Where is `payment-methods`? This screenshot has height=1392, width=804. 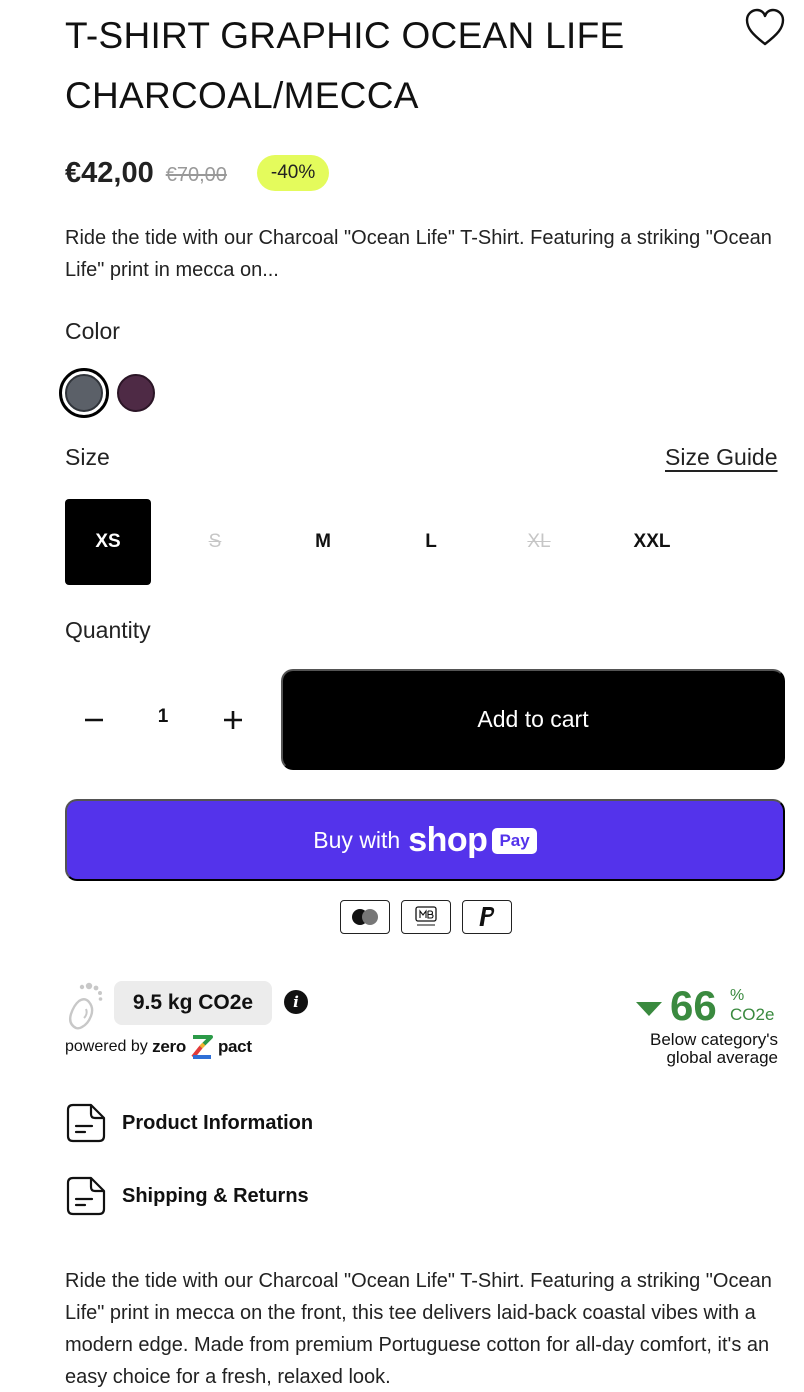 payment-methods is located at coordinates (426, 917).